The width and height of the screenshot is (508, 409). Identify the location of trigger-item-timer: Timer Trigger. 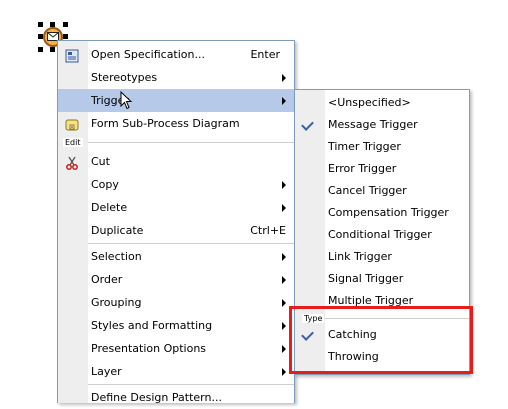
(382, 147).